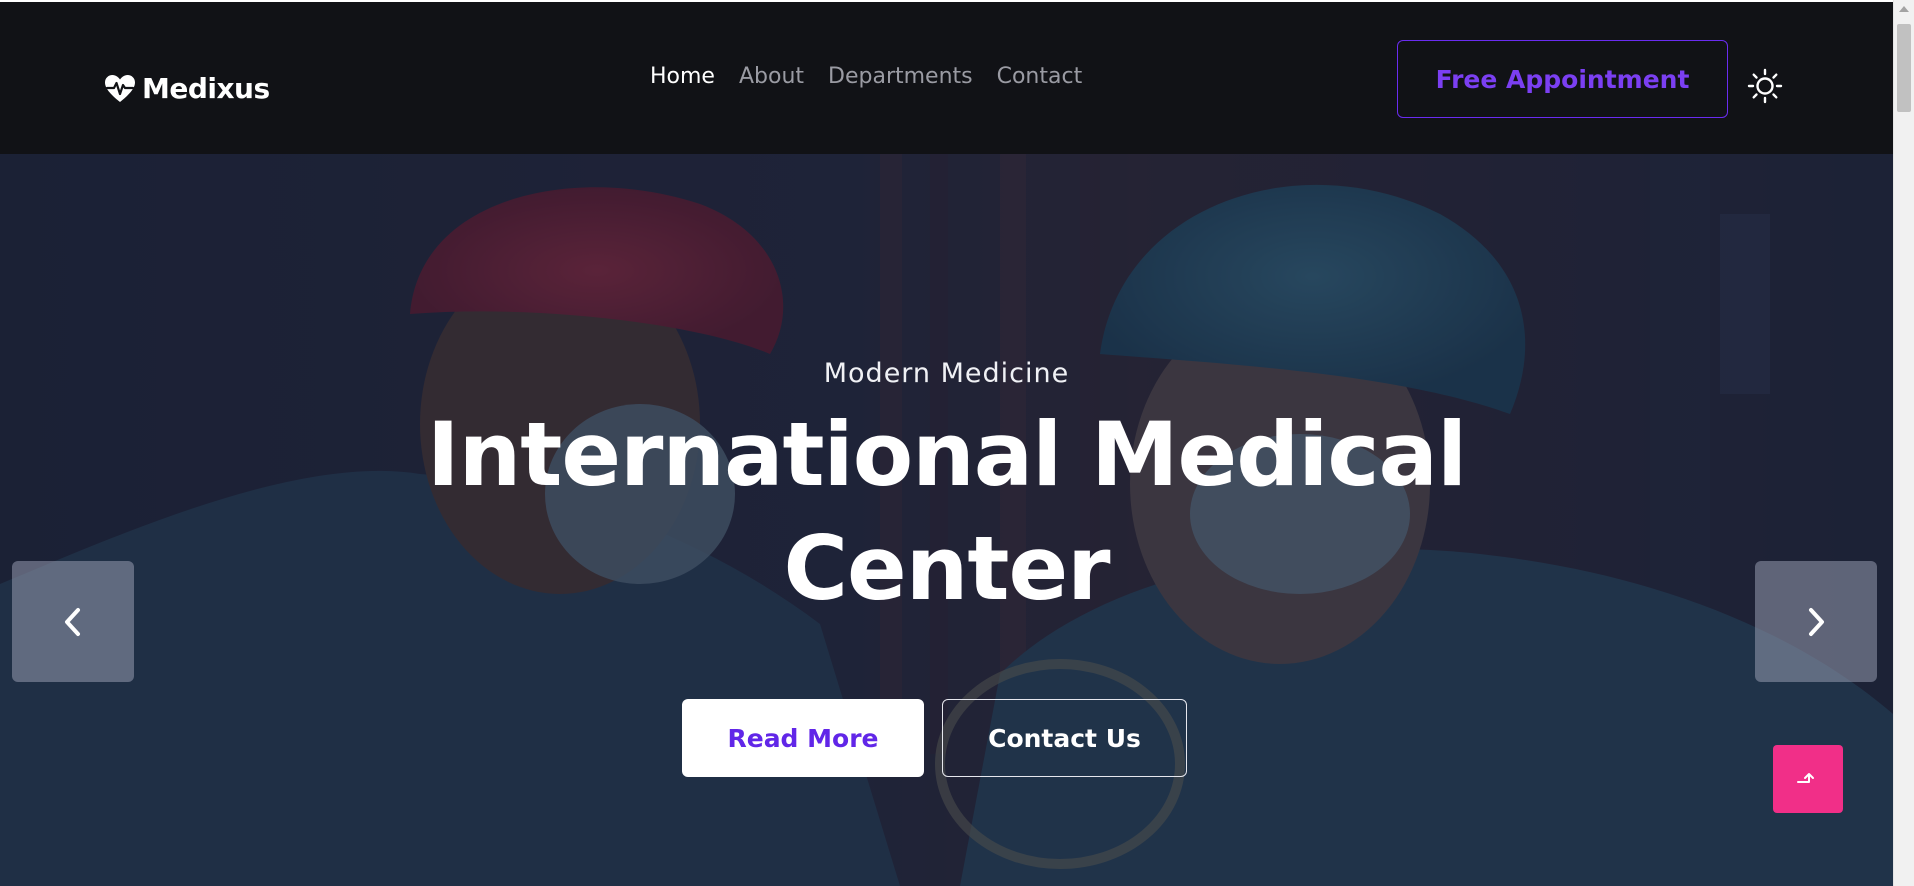 This screenshot has width=1914, height=886. I want to click on chevron-right-icon, so click(1816, 621).